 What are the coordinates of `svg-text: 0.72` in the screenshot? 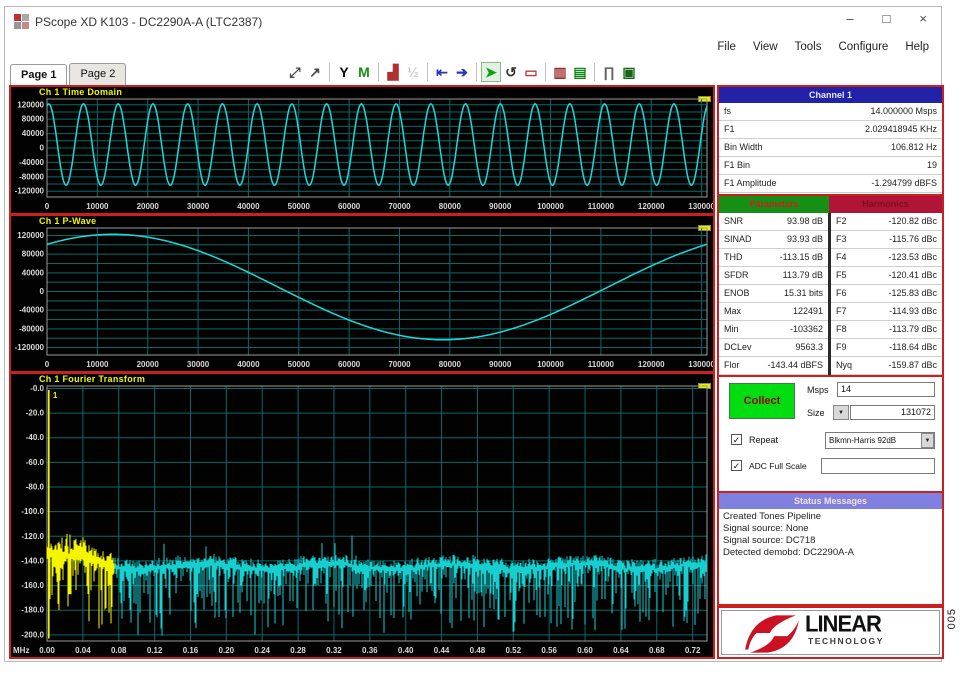 It's located at (693, 650).